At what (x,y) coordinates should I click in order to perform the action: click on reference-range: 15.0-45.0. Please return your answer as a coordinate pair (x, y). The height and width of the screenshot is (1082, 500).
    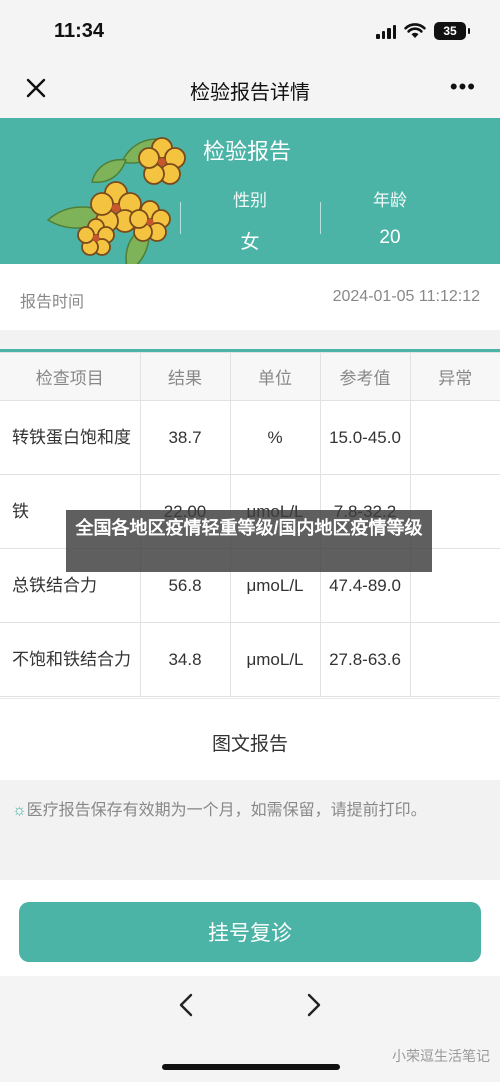
    Looking at the image, I should click on (365, 437).